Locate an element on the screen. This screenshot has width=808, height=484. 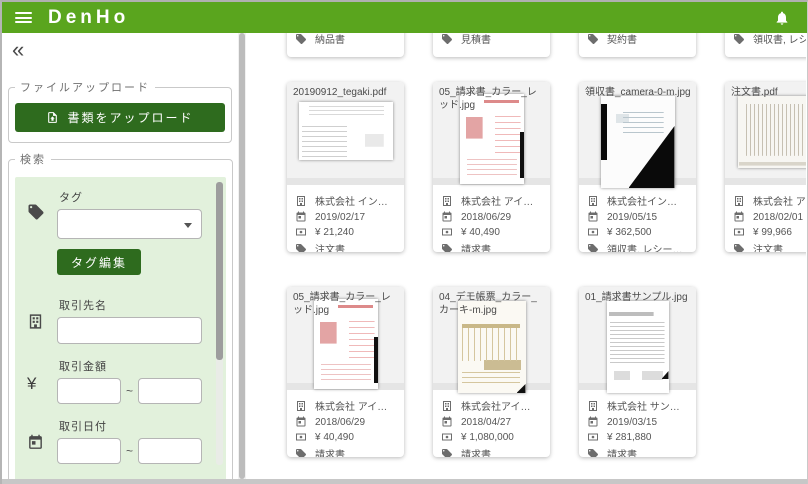
transaction-amount: ¥ 281,880 is located at coordinates (629, 437).